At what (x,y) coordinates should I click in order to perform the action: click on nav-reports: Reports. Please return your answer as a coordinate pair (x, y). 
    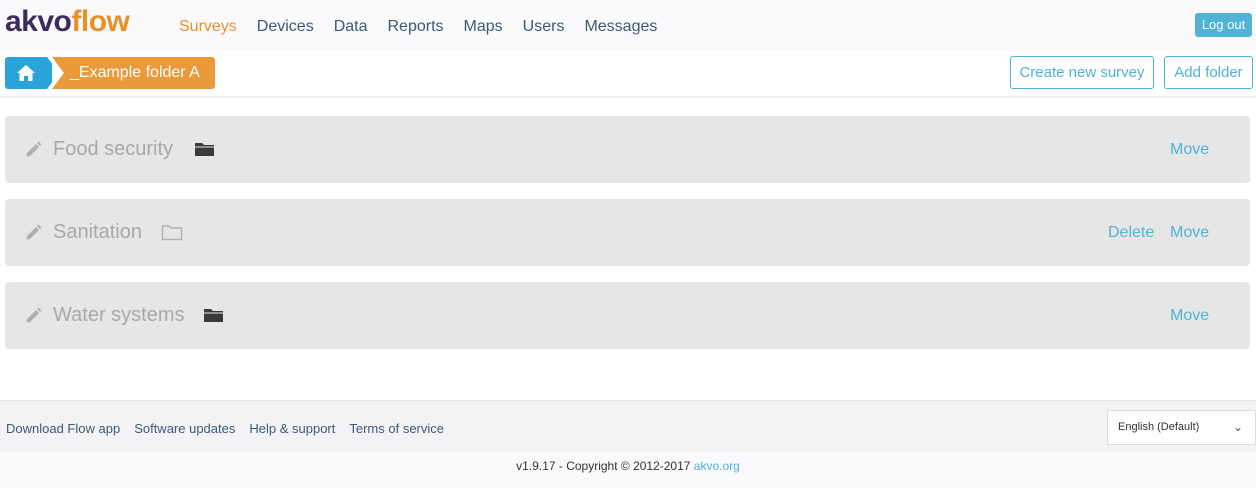
    Looking at the image, I should click on (416, 27).